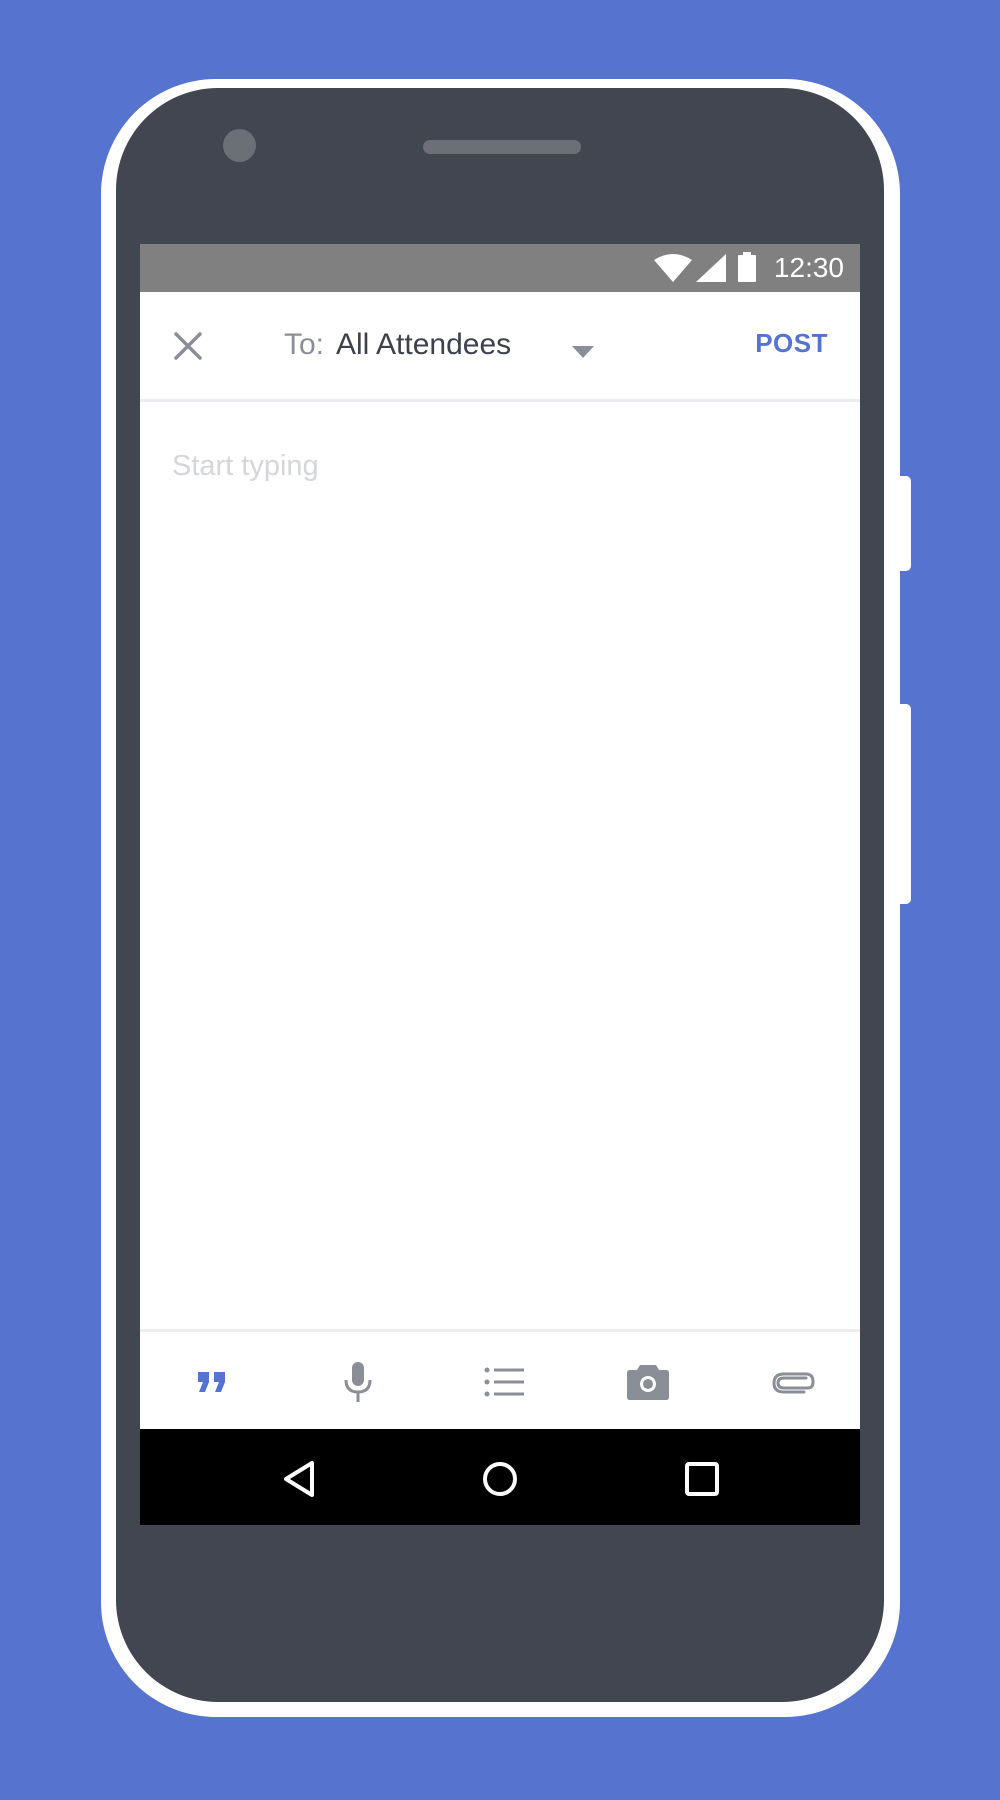 The image size is (1000, 1800). What do you see at coordinates (304, 344) in the screenshot?
I see `to-label: To:` at bounding box center [304, 344].